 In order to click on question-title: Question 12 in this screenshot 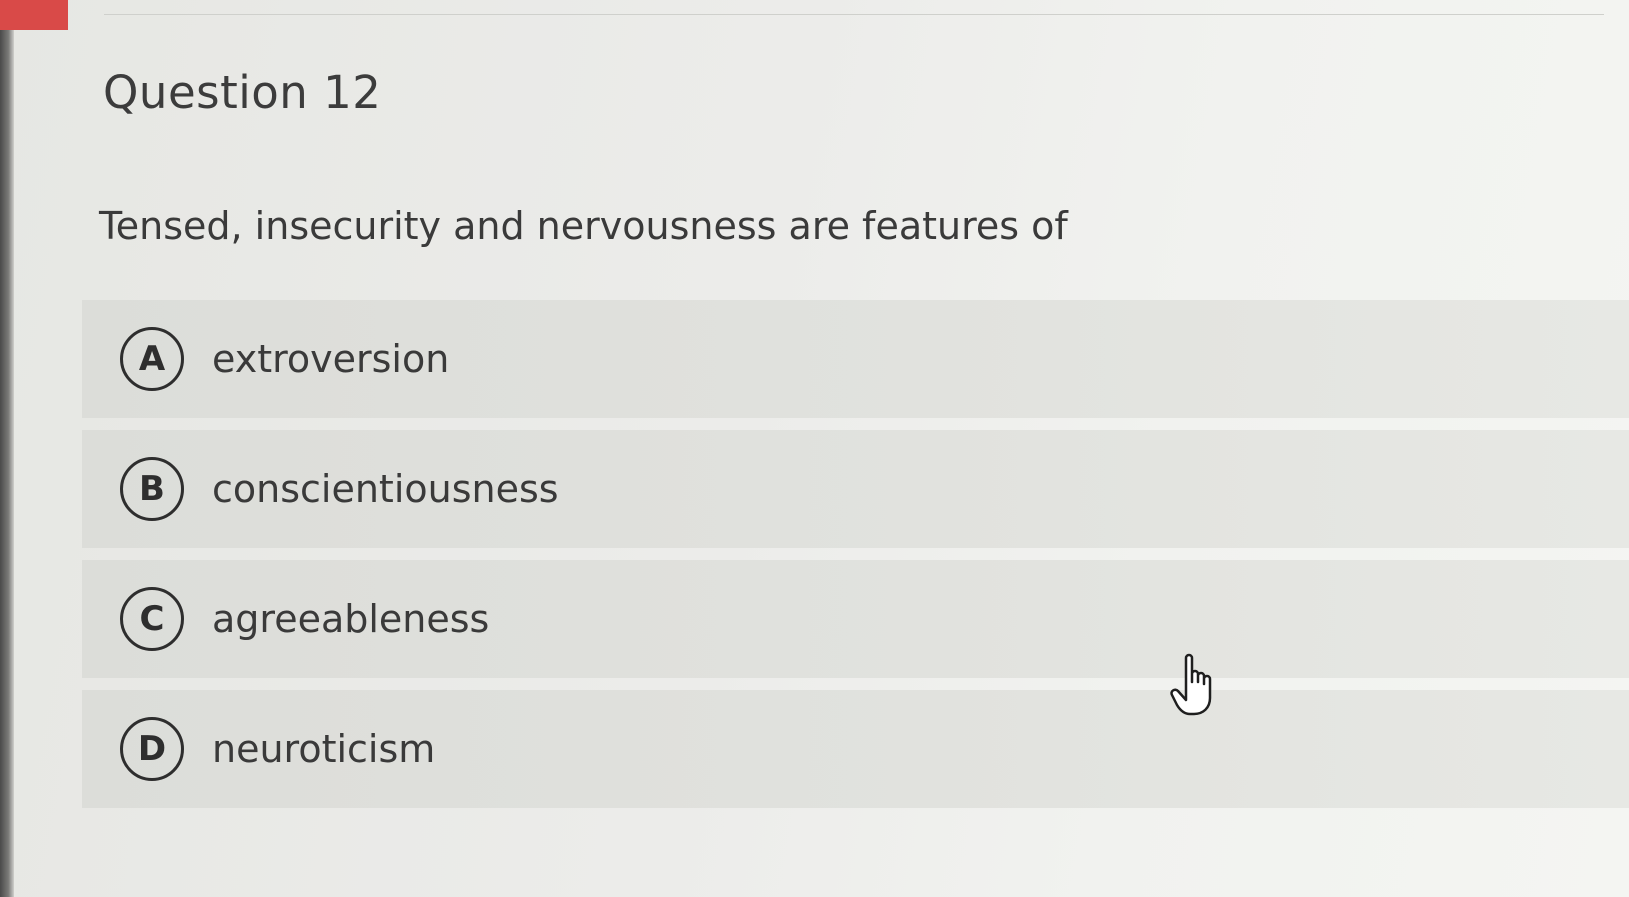, I will do `click(242, 92)`.